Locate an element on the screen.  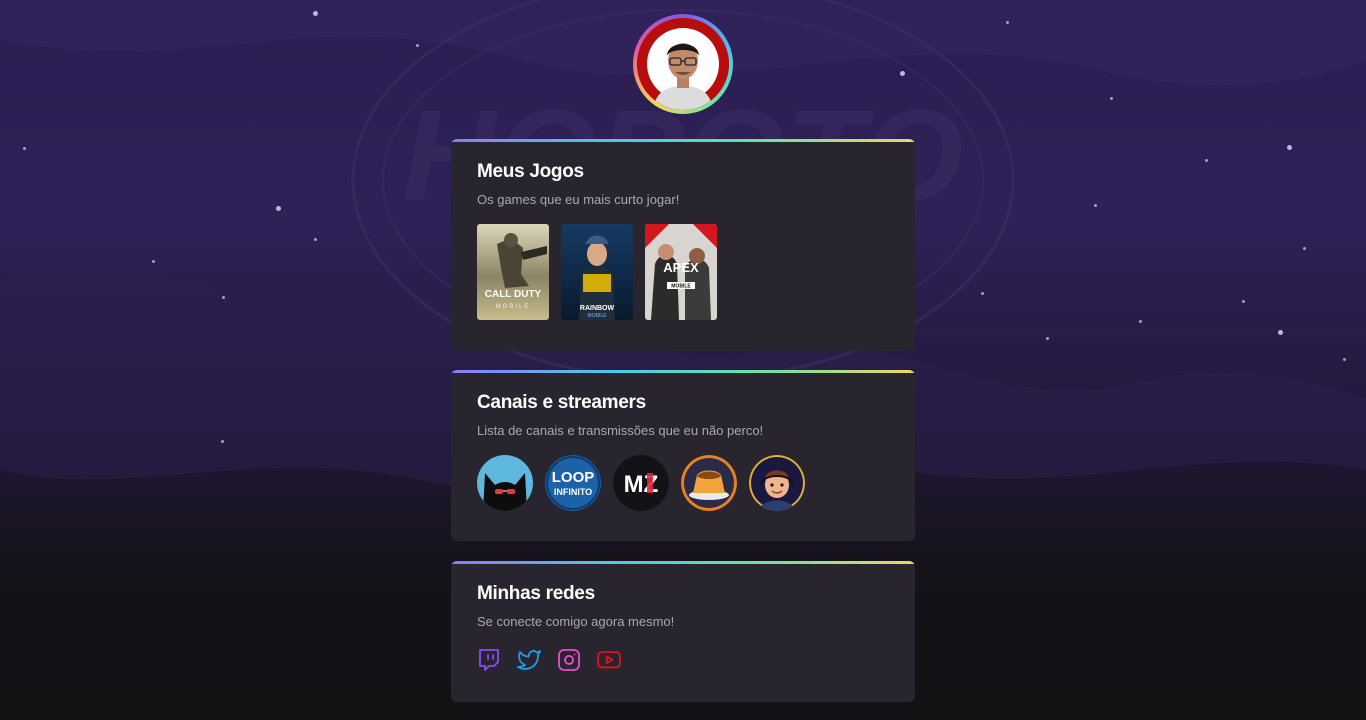
game-call-of-duty-mobile: CALL DUTY MOBILE is located at coordinates (513, 272).